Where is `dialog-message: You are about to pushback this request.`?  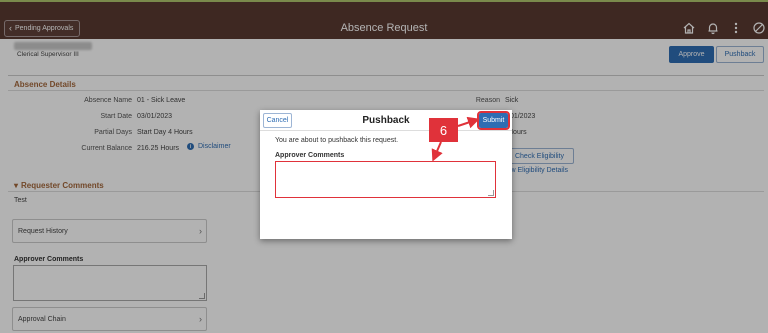
dialog-message: You are about to pushback this request. is located at coordinates (337, 140).